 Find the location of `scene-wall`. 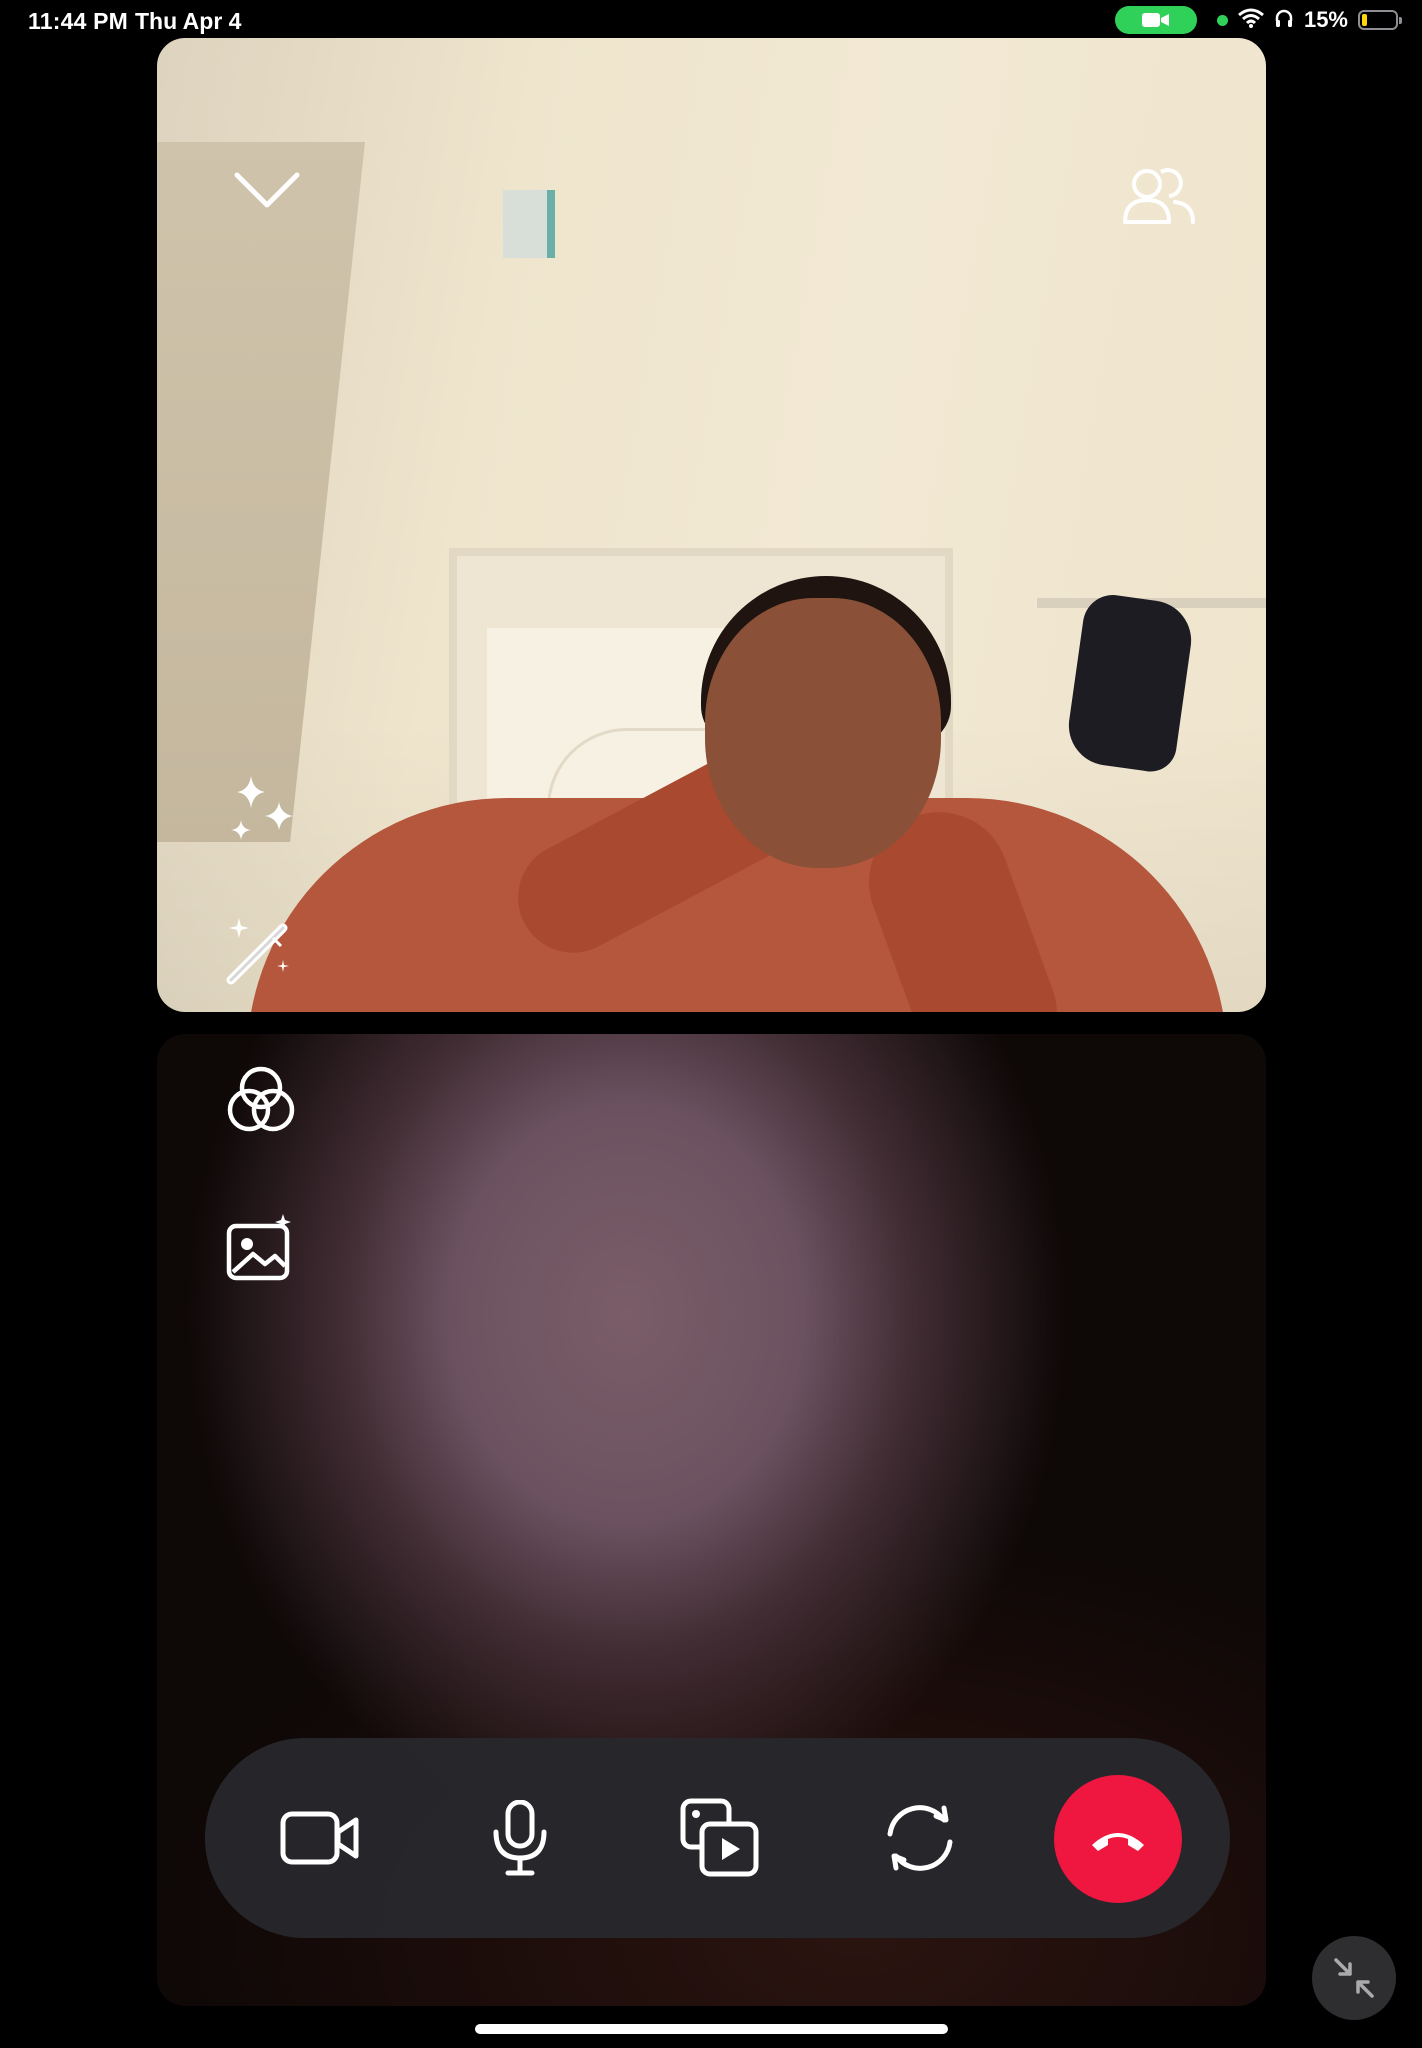

scene-wall is located at coordinates (261, 492).